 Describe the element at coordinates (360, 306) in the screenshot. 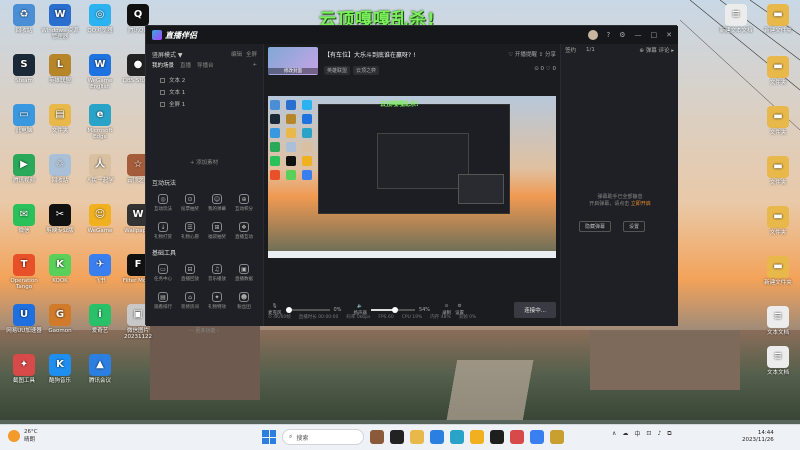

I see `speaker-icon: 🔈` at that location.